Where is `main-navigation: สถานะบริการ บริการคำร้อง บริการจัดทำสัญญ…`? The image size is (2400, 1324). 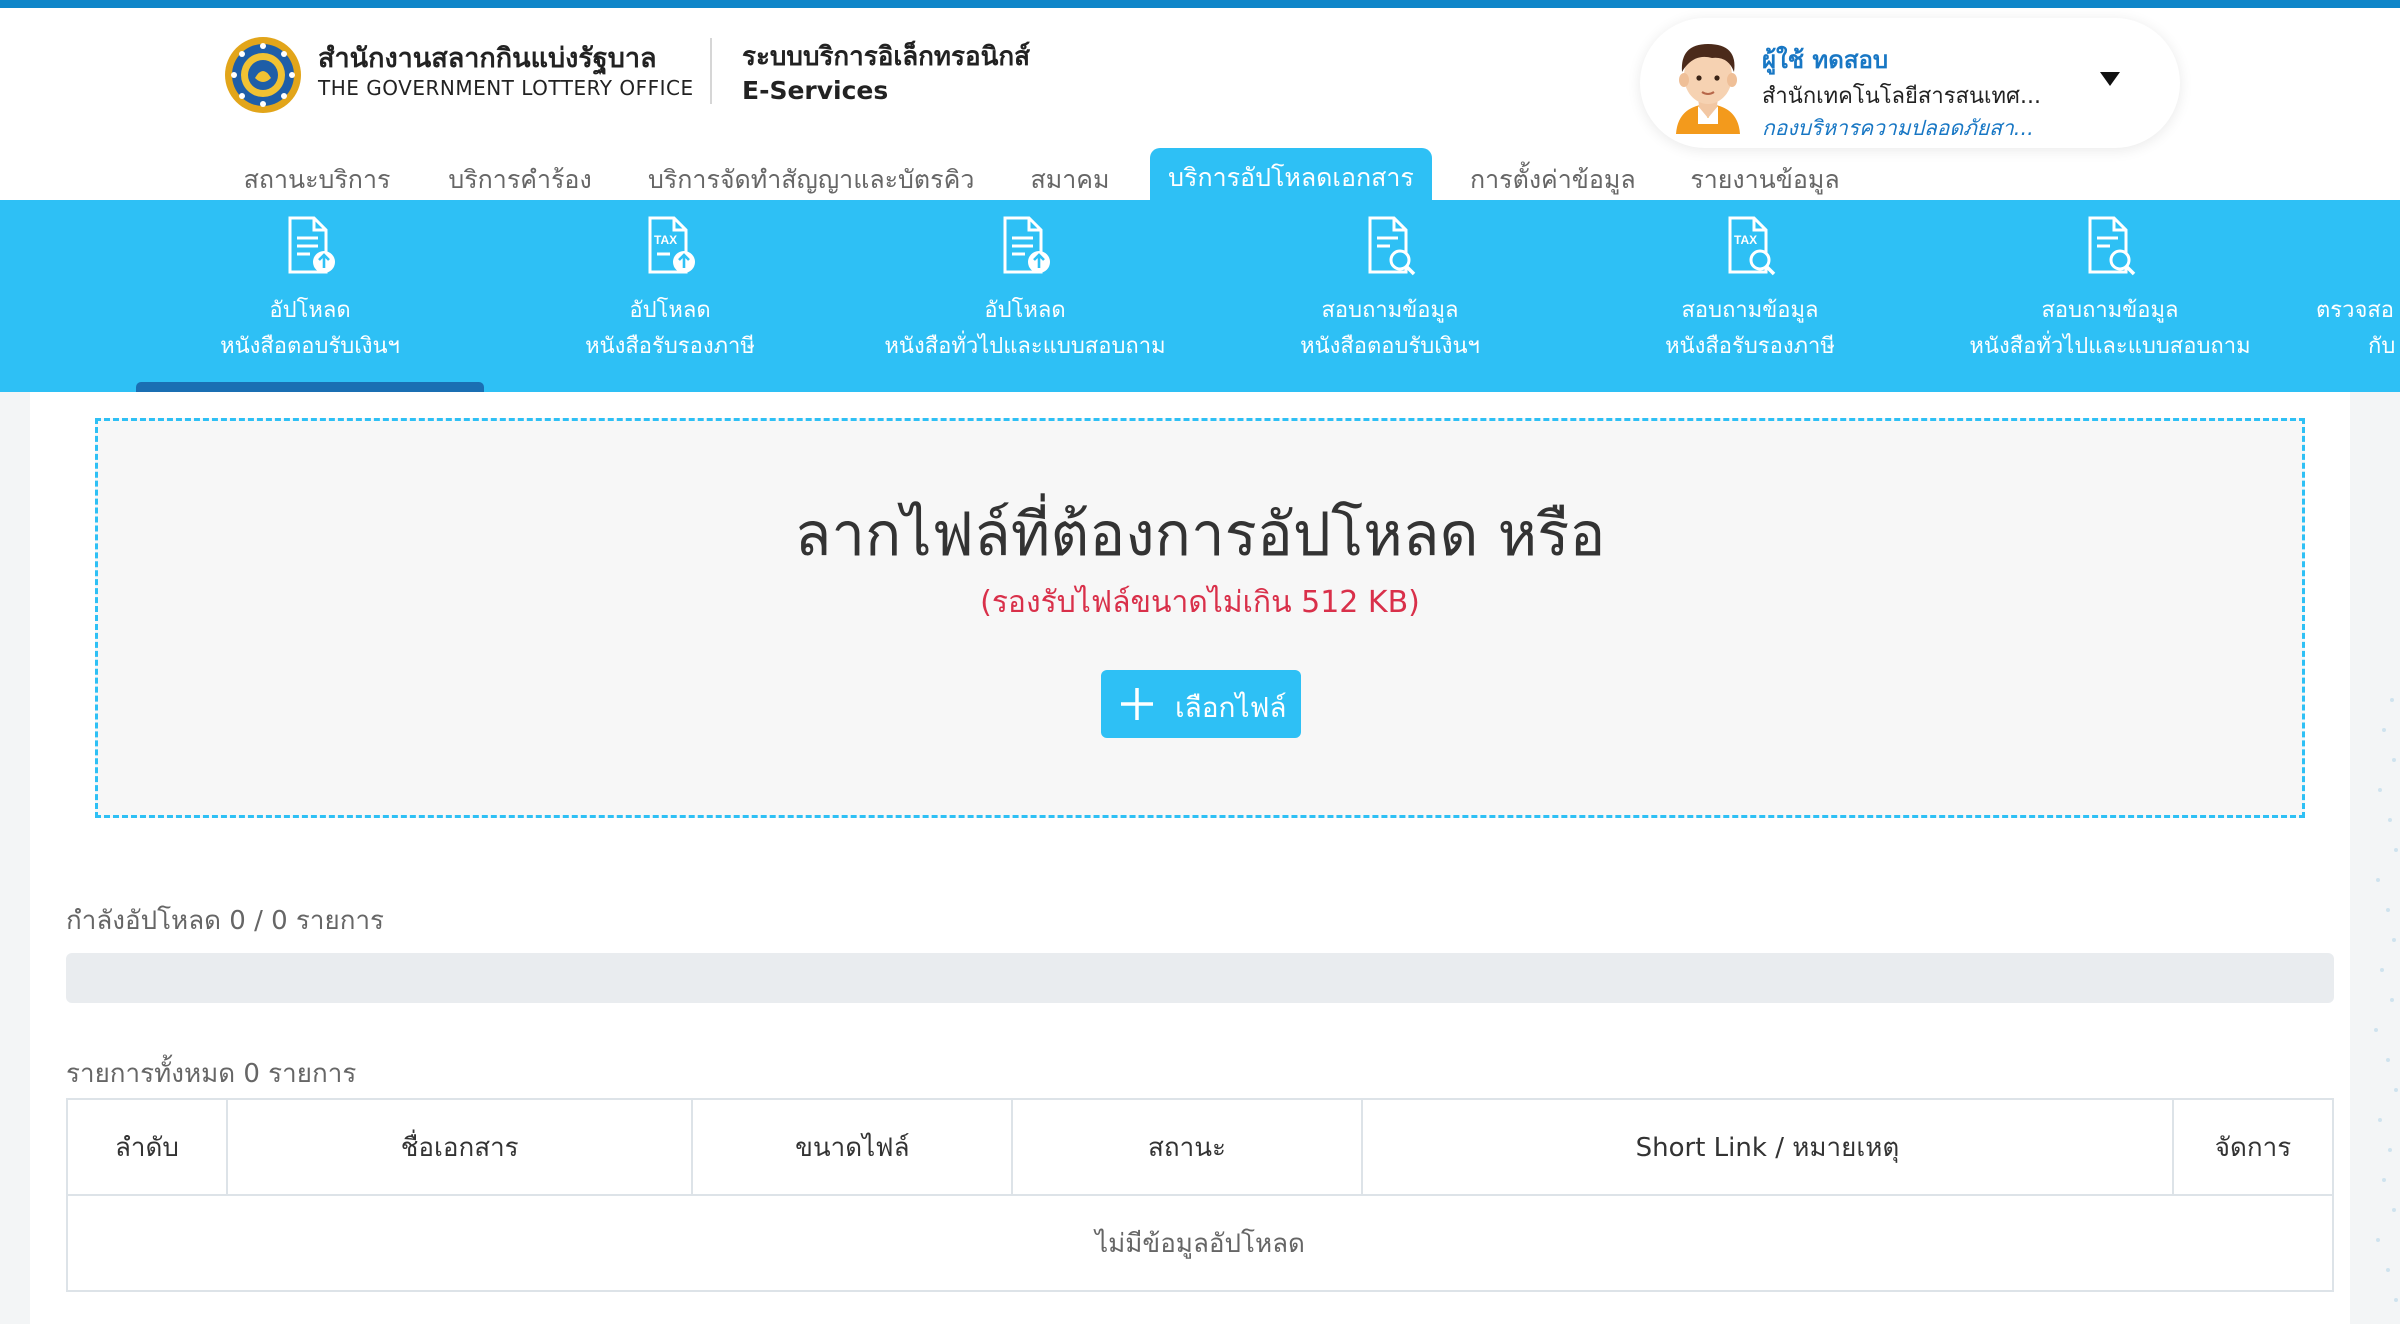
main-navigation: สถานะบริการ บริการคำร้อง บริการจัดทำสัญญ… is located at coordinates (1200, 178).